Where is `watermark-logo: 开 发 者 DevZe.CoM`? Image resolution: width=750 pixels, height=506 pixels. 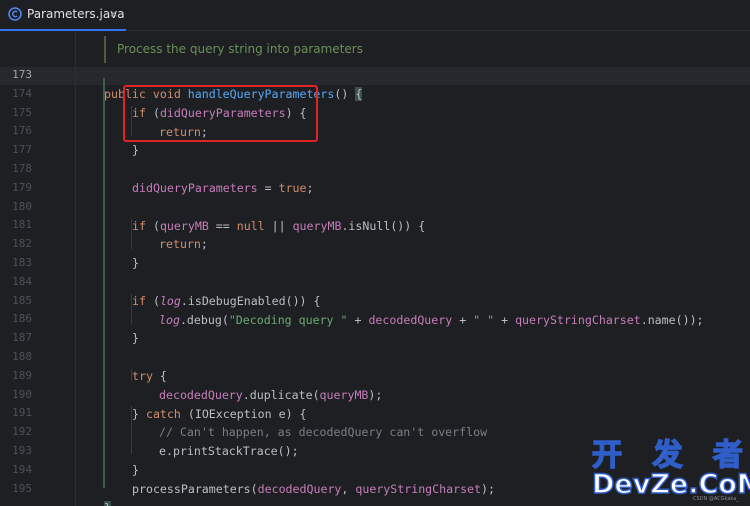
watermark-logo: 开 发 者 DevZe.CoM is located at coordinates (670, 470).